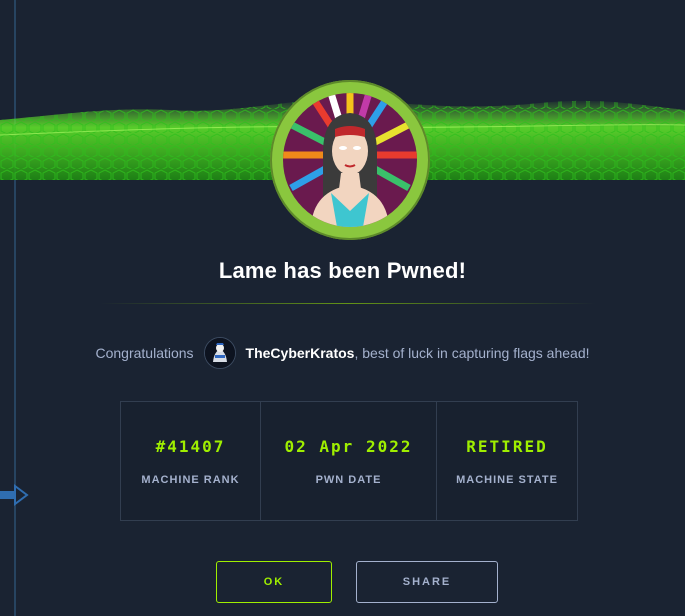 The width and height of the screenshot is (685, 616). I want to click on machine-state-value: RETIRED, so click(507, 446).